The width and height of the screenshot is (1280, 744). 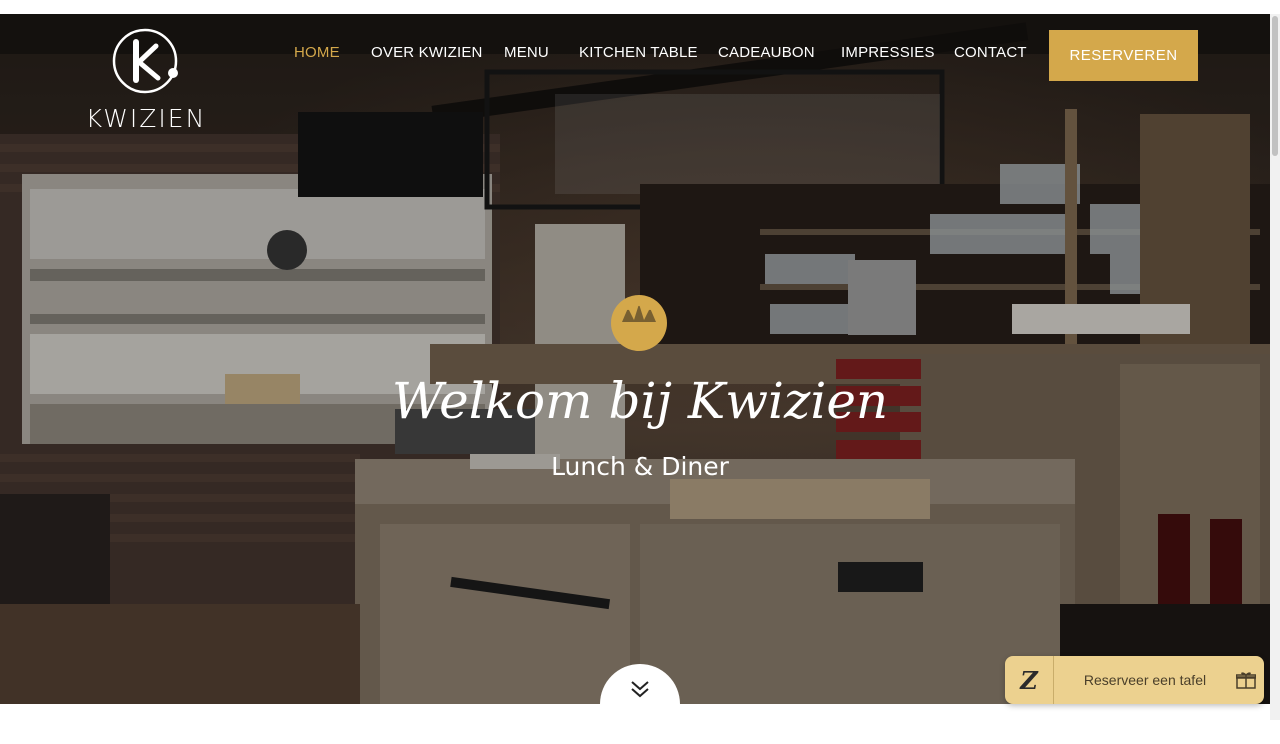 I want to click on nav-item-impressies: IMPRESSIES, so click(x=888, y=52).